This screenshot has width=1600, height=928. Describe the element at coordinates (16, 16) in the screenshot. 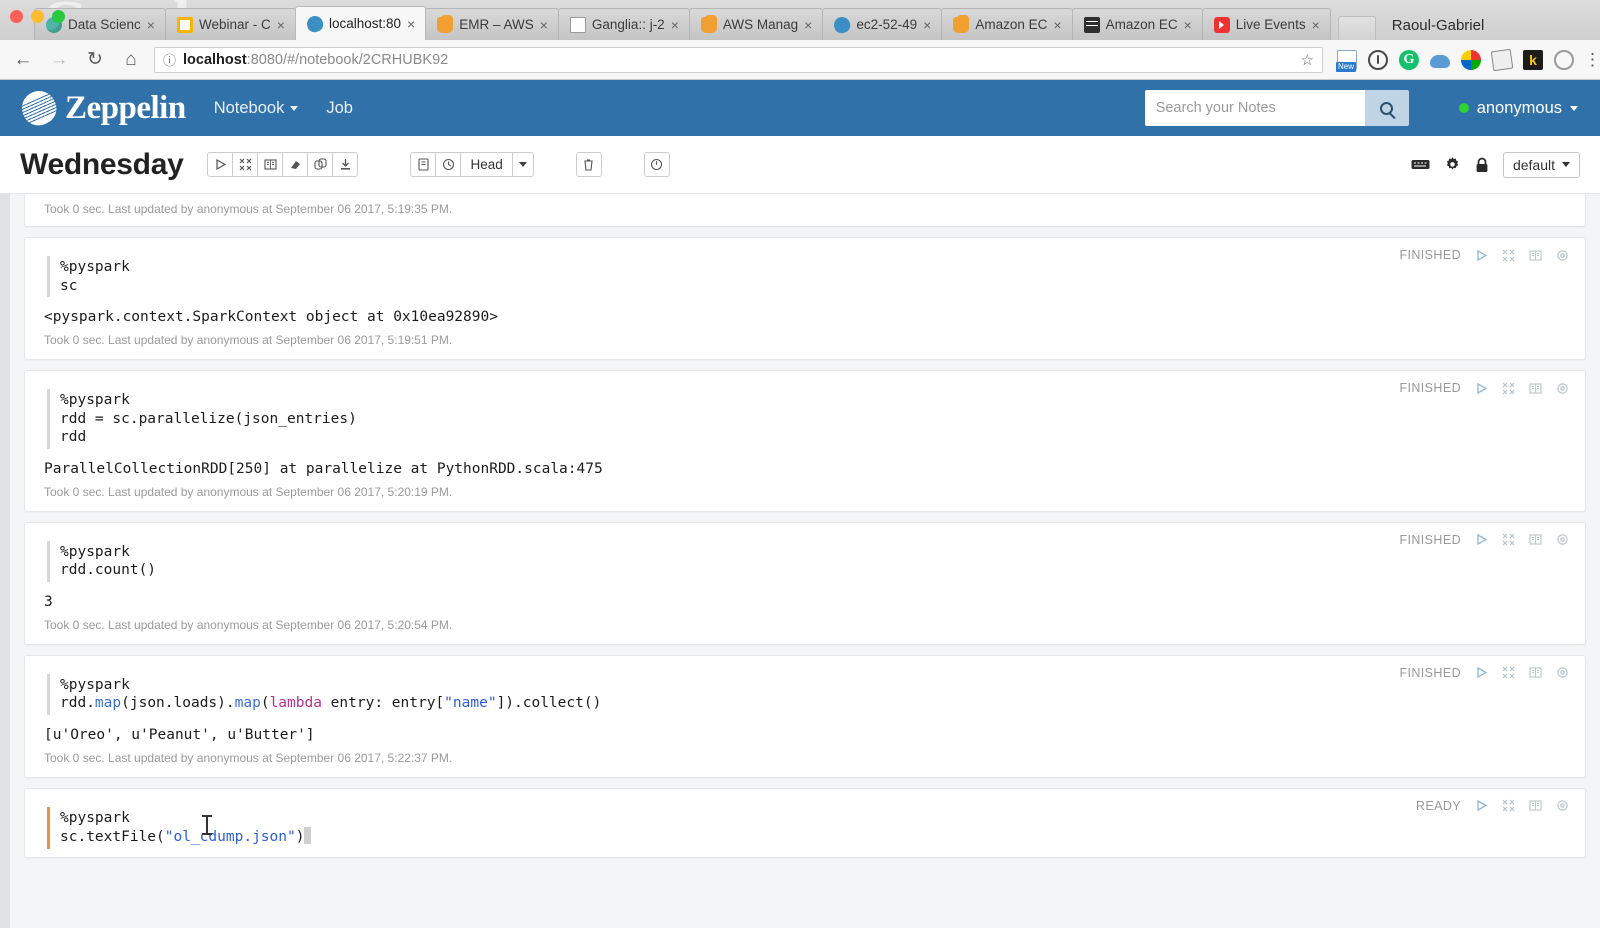

I see `close-window-button` at that location.